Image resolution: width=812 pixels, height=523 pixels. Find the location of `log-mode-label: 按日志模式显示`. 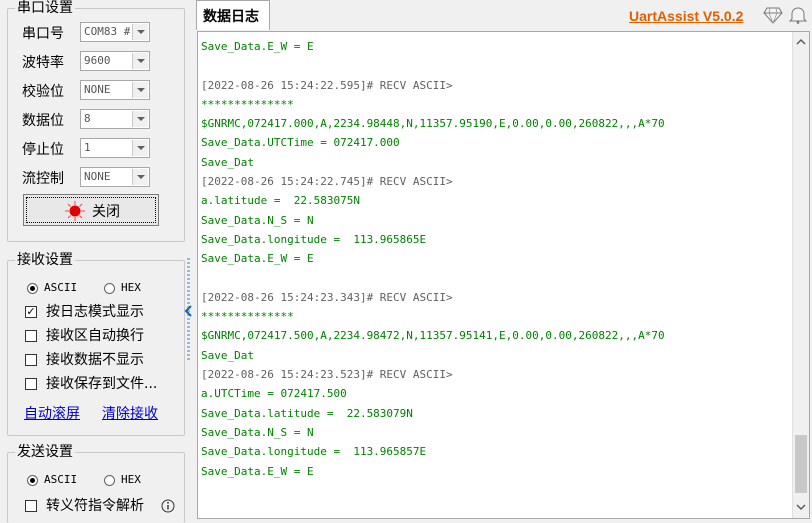

log-mode-label: 按日志模式显示 is located at coordinates (95, 312).